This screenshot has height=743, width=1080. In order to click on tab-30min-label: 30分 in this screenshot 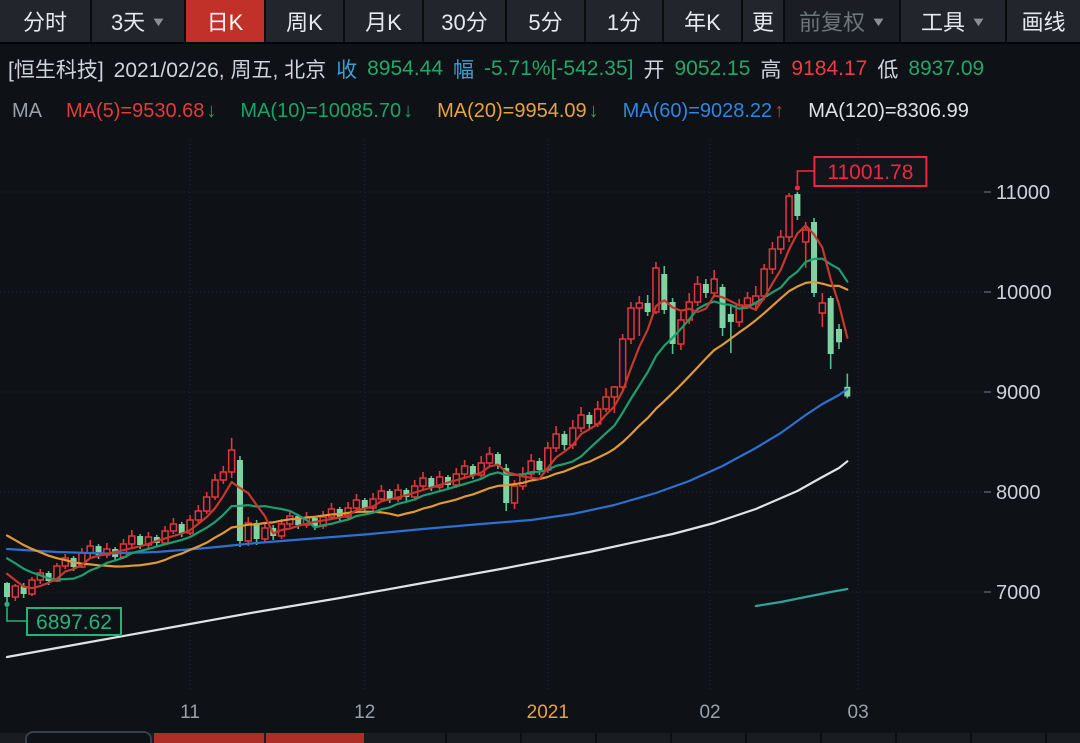, I will do `click(464, 22)`.